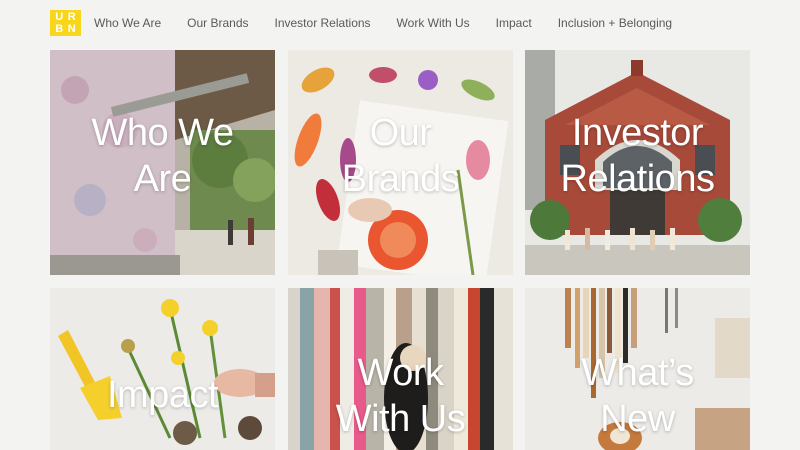  I want to click on tile-title: What’s New, so click(637, 396).